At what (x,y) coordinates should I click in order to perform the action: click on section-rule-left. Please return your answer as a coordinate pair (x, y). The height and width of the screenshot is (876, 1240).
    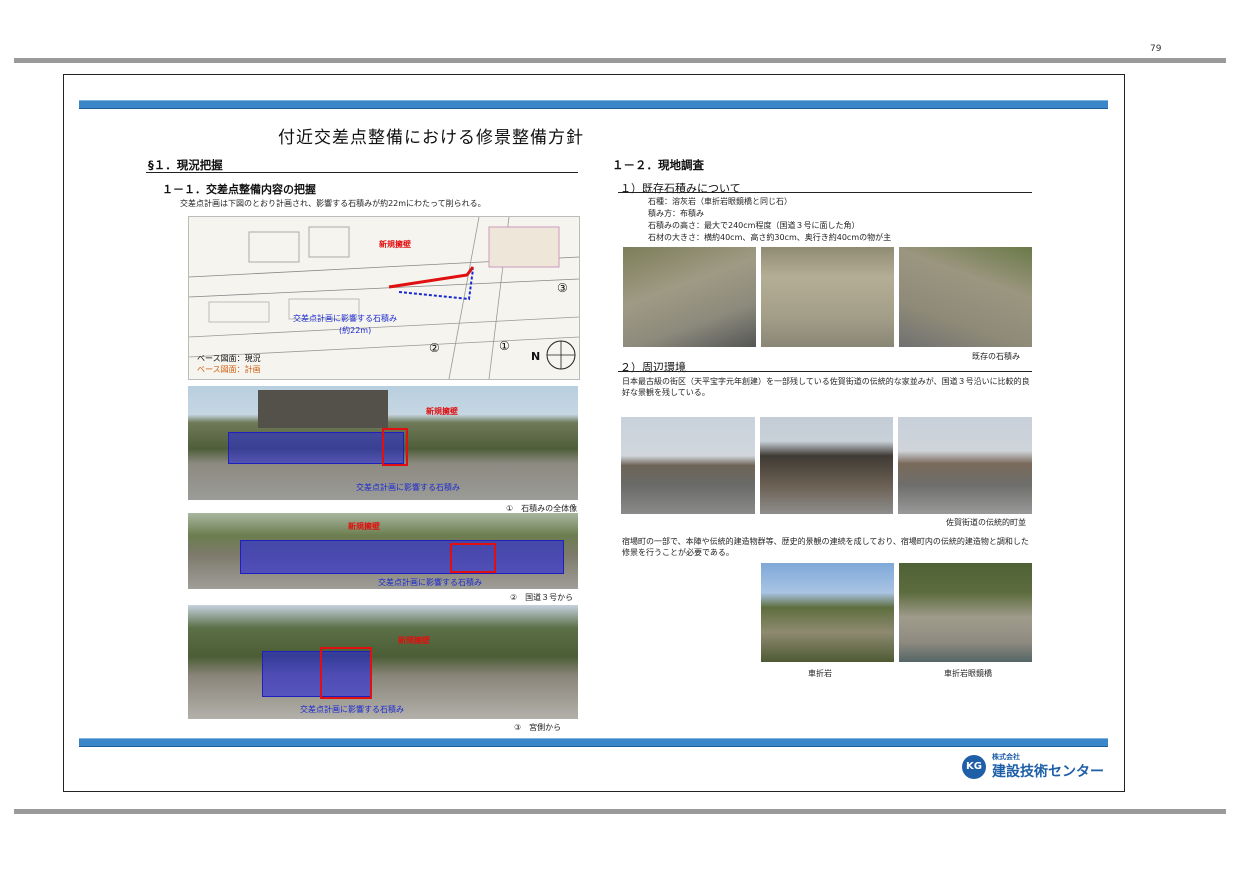
    Looking at the image, I should click on (362, 172).